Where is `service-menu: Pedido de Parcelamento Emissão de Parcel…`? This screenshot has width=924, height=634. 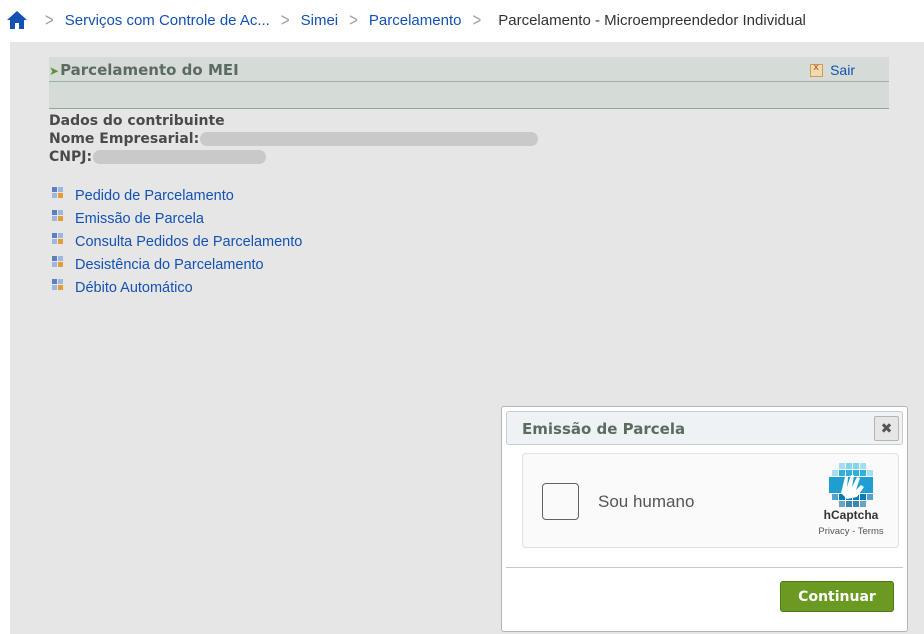
service-menu: Pedido de Parcelamento Emissão de Parcel… is located at coordinates (177, 241).